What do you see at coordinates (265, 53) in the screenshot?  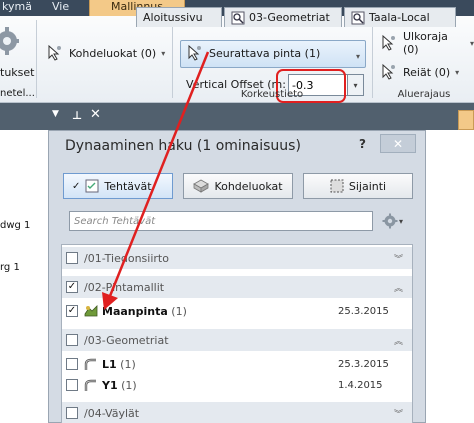 I see `seurattava-pinta-label: Seurattava pinta (1)` at bounding box center [265, 53].